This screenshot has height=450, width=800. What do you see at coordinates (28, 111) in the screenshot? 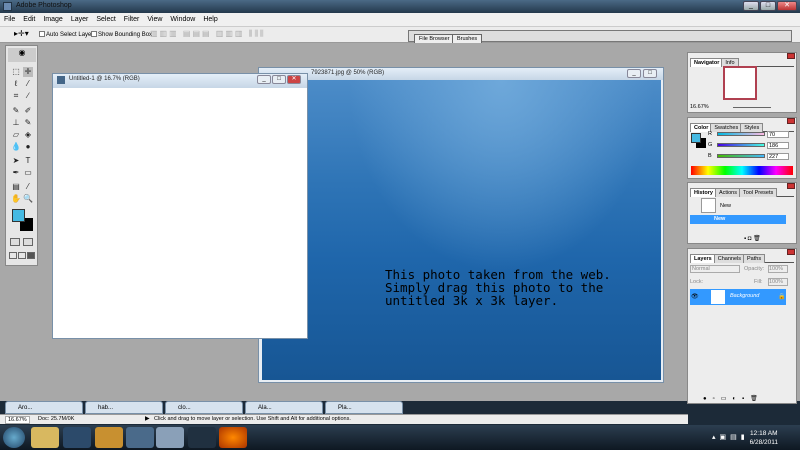
I see `brush-tool-icon: ✐` at bounding box center [28, 111].